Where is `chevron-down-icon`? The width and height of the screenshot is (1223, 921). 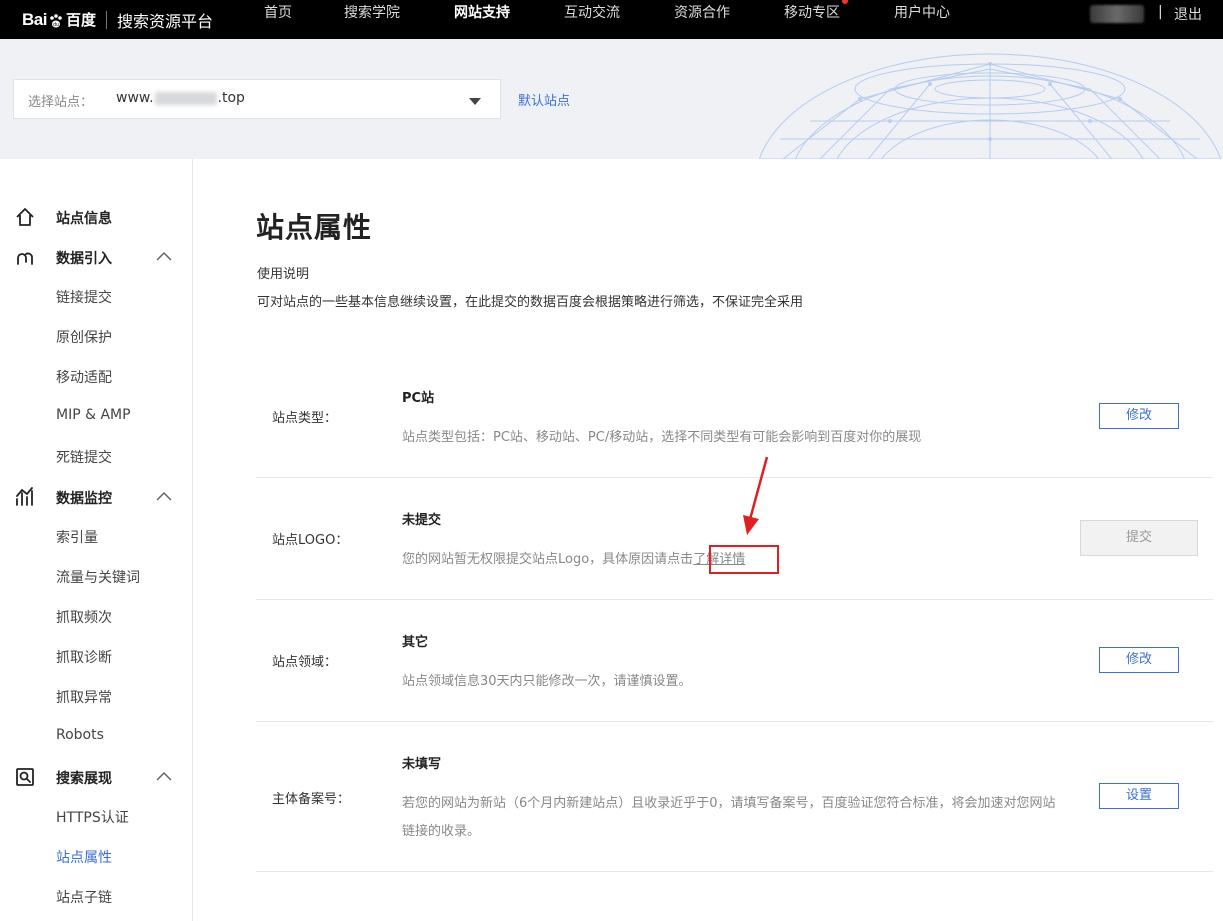
chevron-down-icon is located at coordinates (475, 101).